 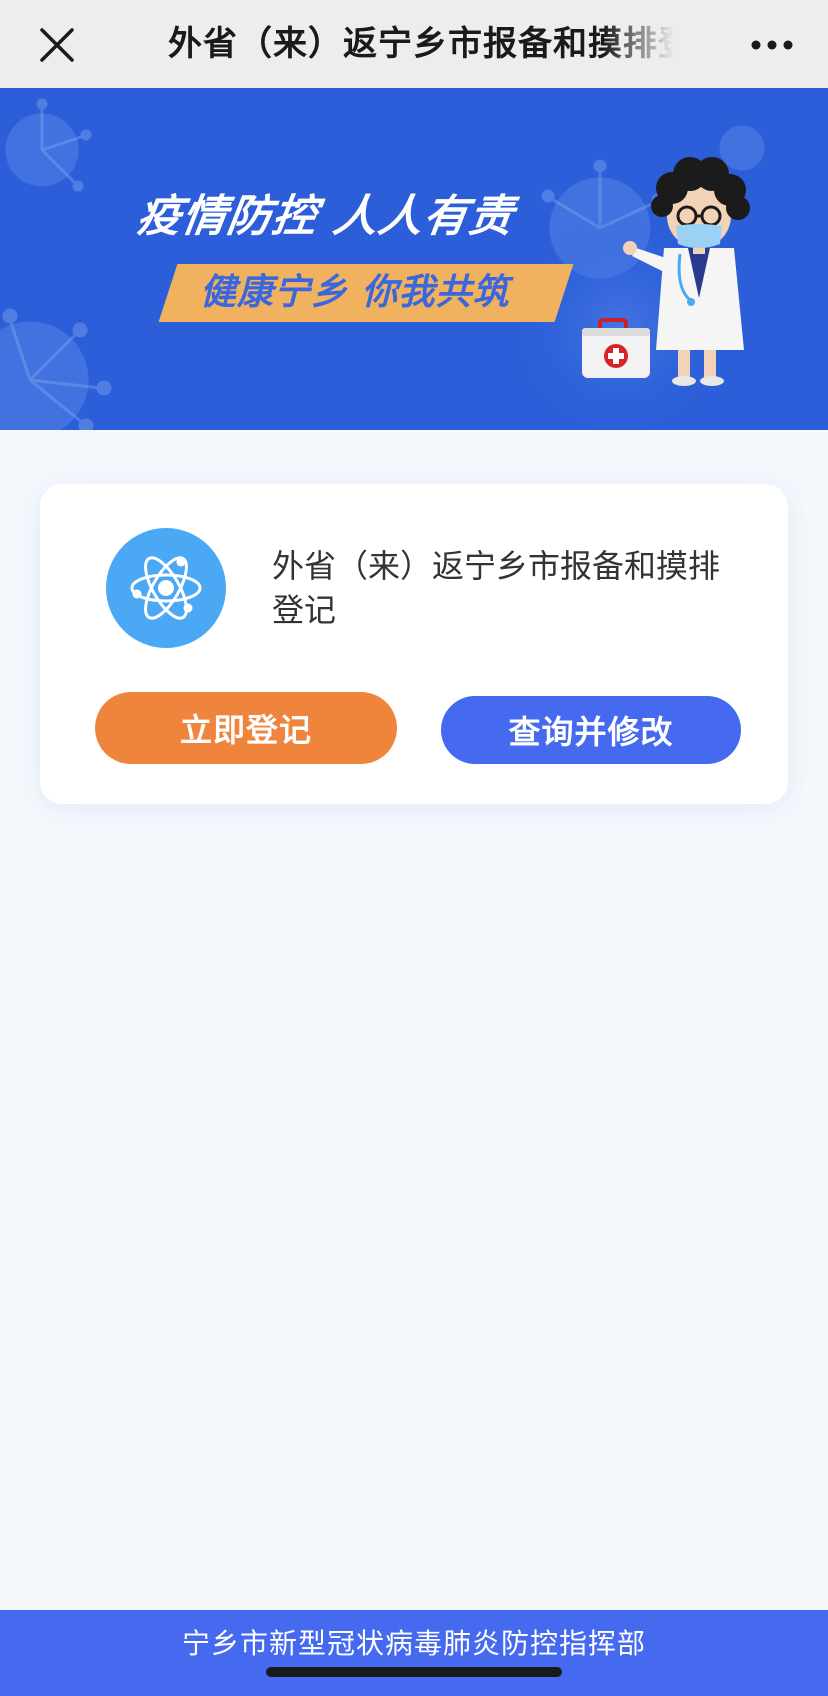 What do you see at coordinates (496, 588) in the screenshot?
I see `card-title: 外省（来）返宁乡市报备和摸排登记` at bounding box center [496, 588].